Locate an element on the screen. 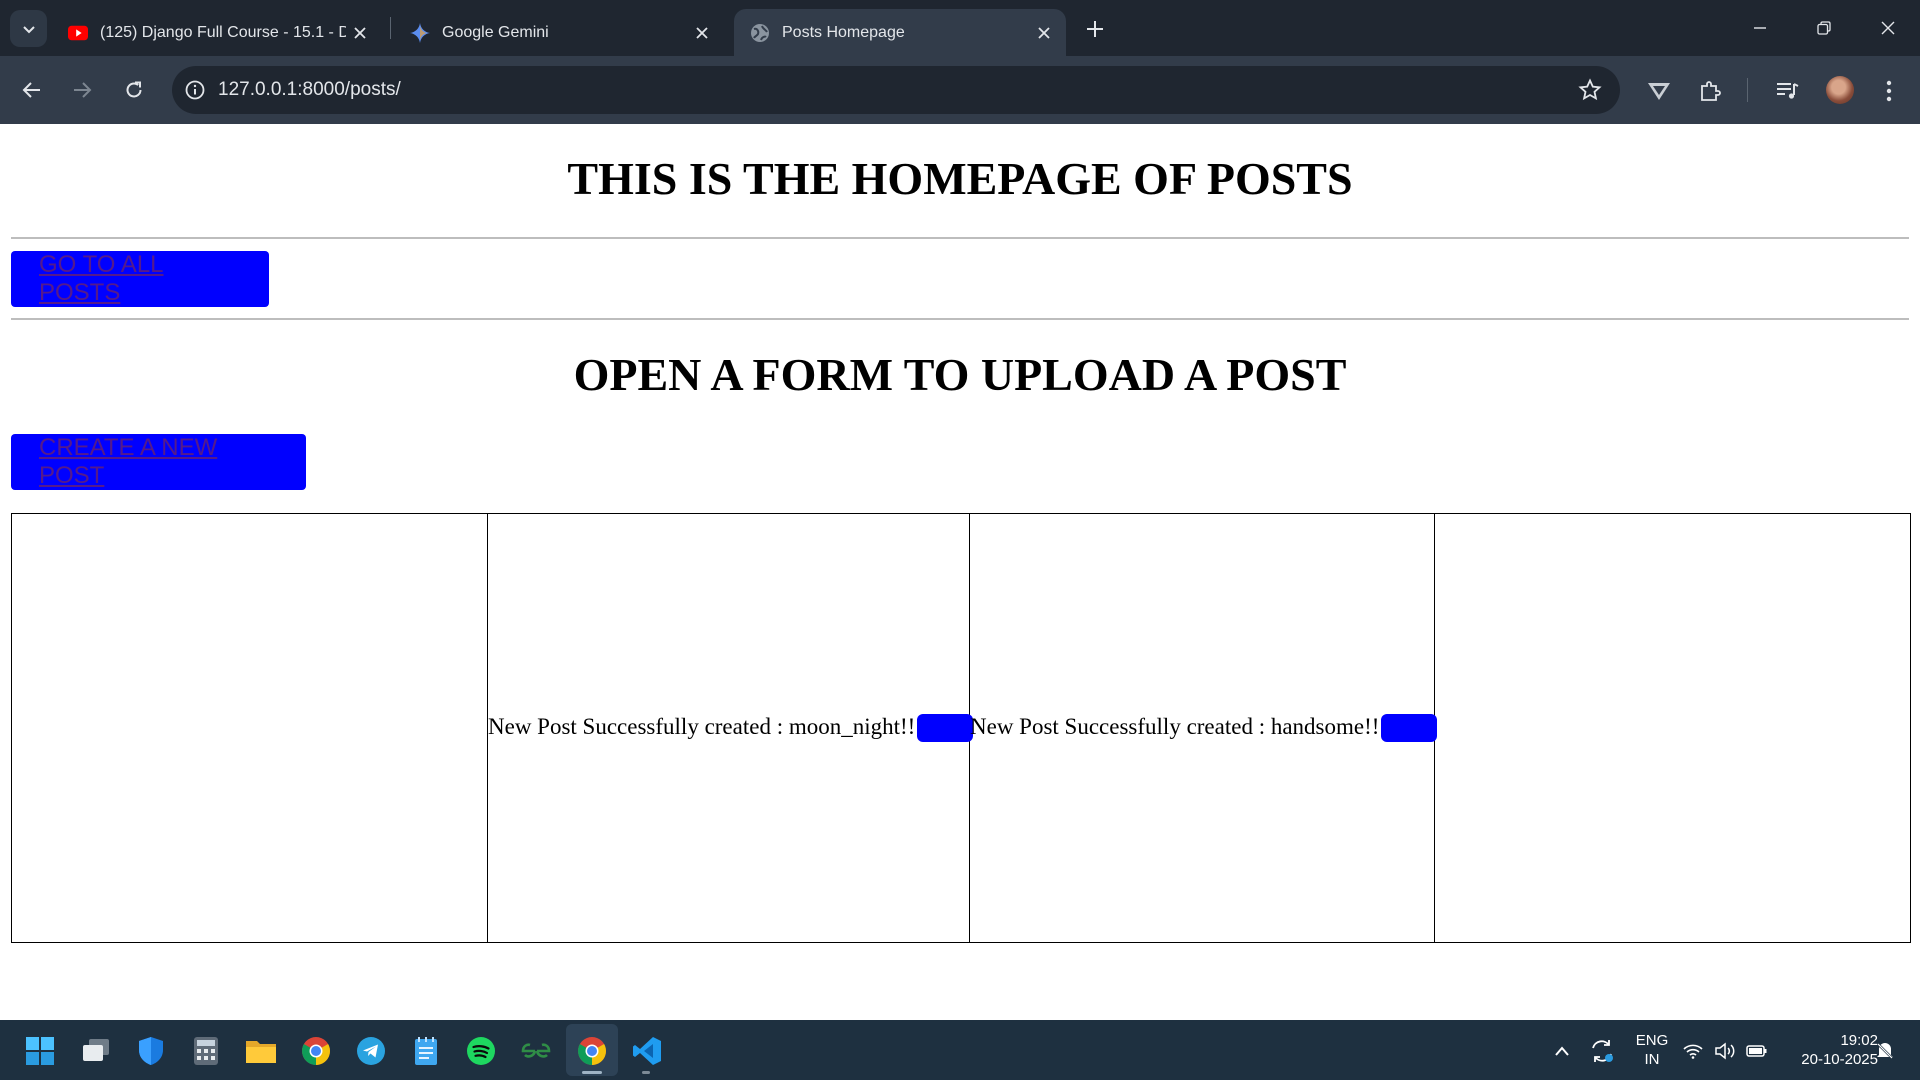 This screenshot has width=1920, height=1080. restore-icon is located at coordinates (1824, 28).